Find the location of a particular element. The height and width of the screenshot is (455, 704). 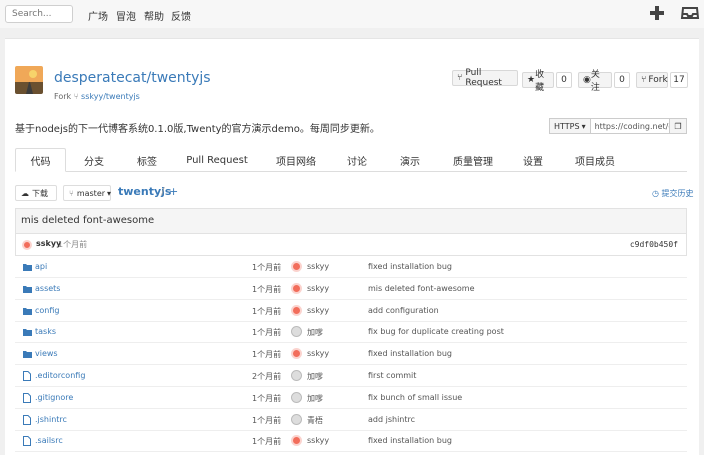

caret-down-icon: ▾ is located at coordinates (583, 126).